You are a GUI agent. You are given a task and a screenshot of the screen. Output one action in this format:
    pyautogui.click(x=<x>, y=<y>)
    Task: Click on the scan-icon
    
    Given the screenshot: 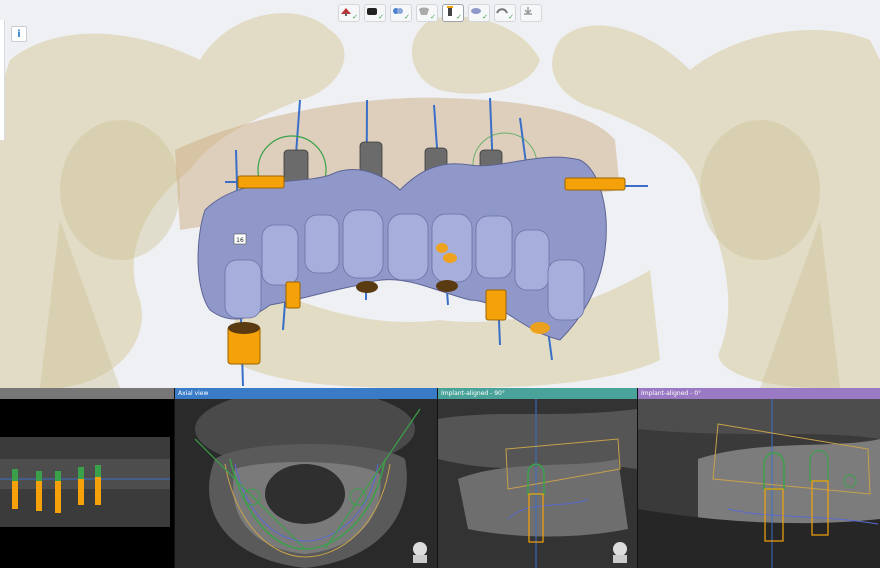 What is the action you would take?
    pyautogui.click(x=346, y=12)
    